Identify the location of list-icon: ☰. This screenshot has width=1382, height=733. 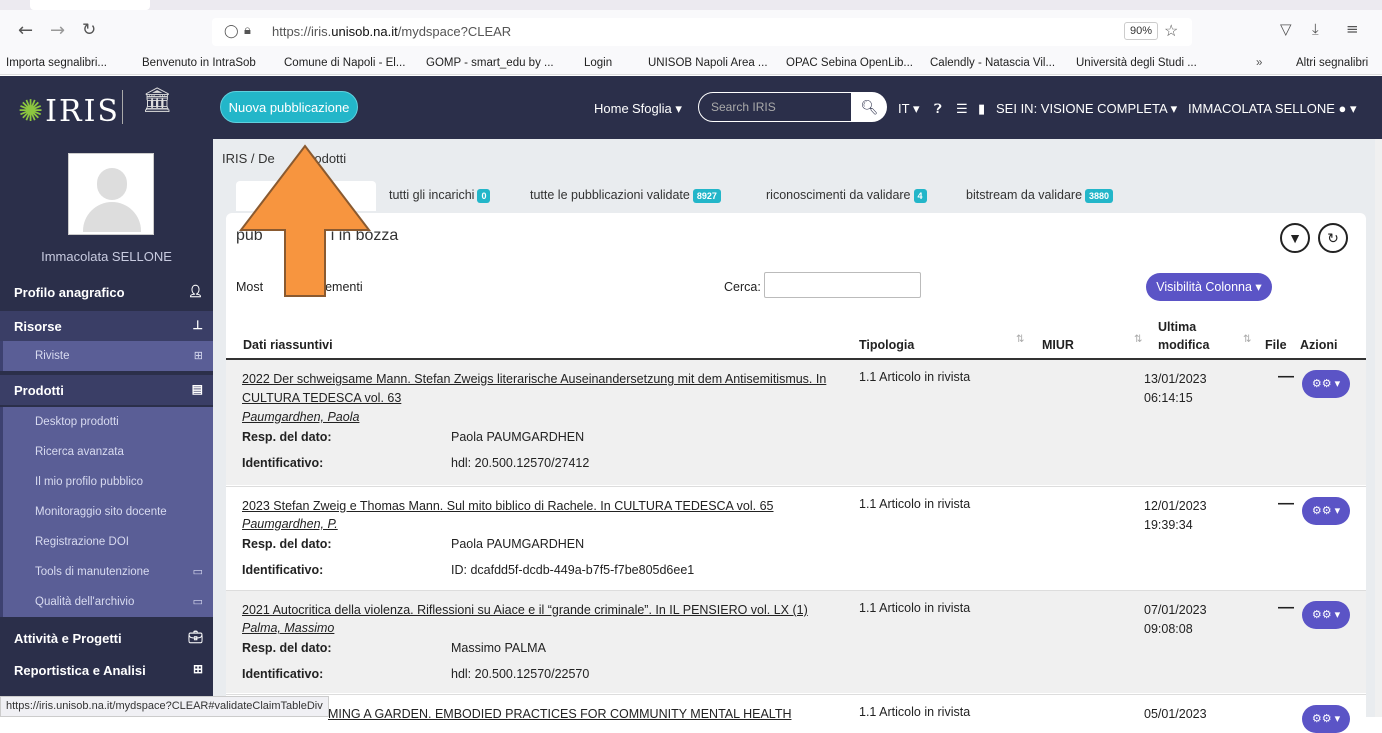
(962, 109).